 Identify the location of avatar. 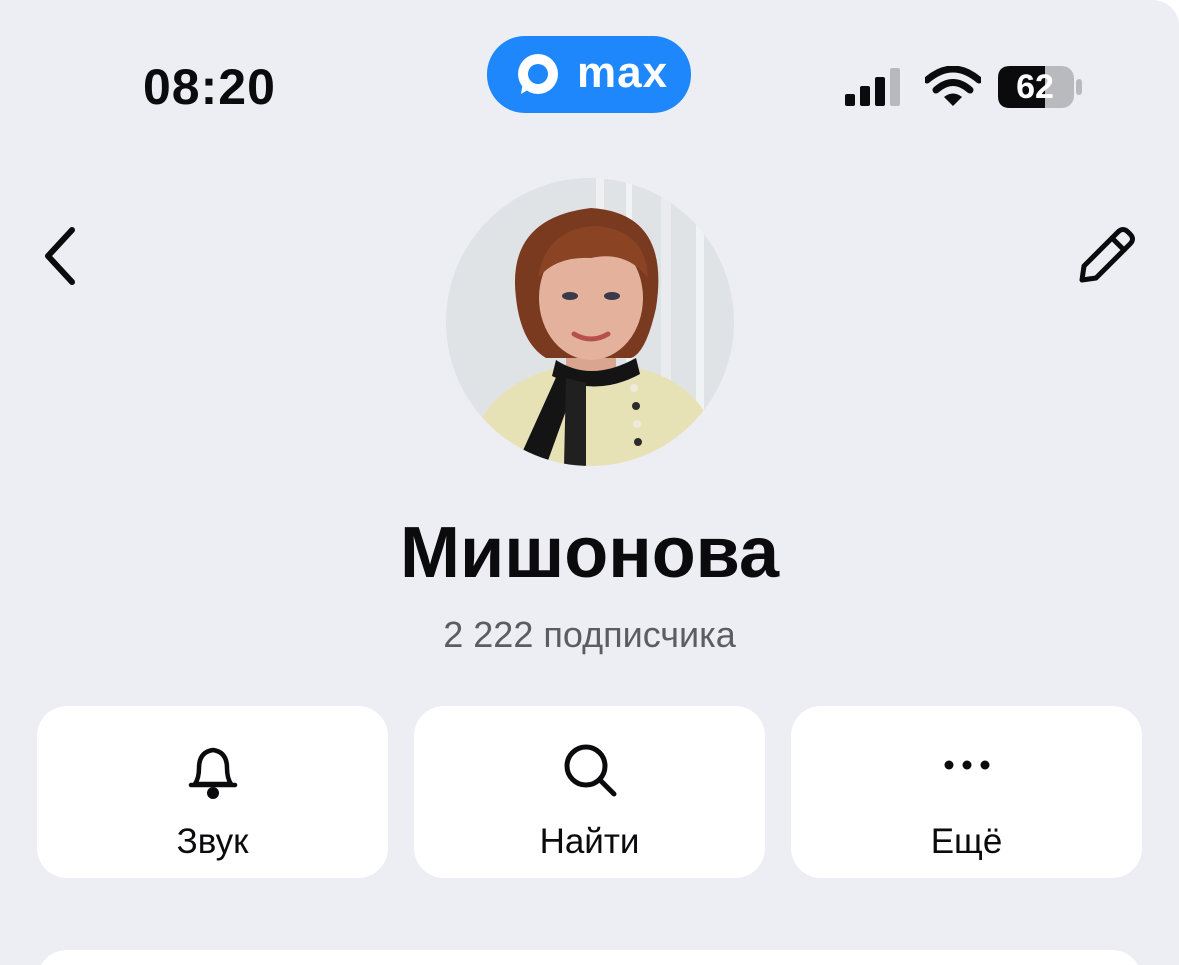
(590, 322).